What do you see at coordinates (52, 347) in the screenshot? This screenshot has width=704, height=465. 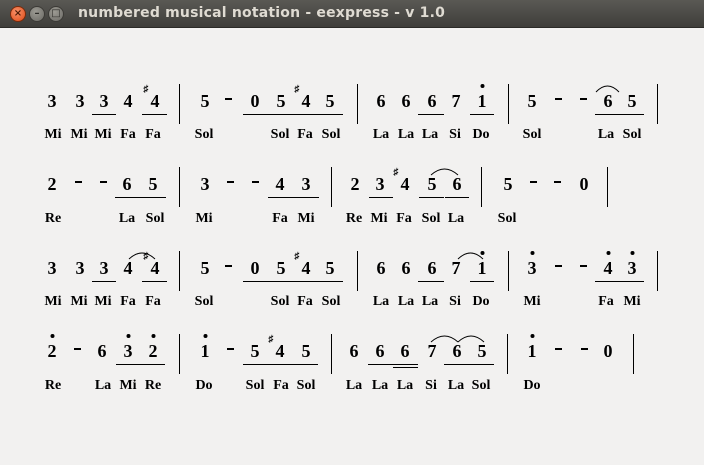 I see `note-cell: 2` at bounding box center [52, 347].